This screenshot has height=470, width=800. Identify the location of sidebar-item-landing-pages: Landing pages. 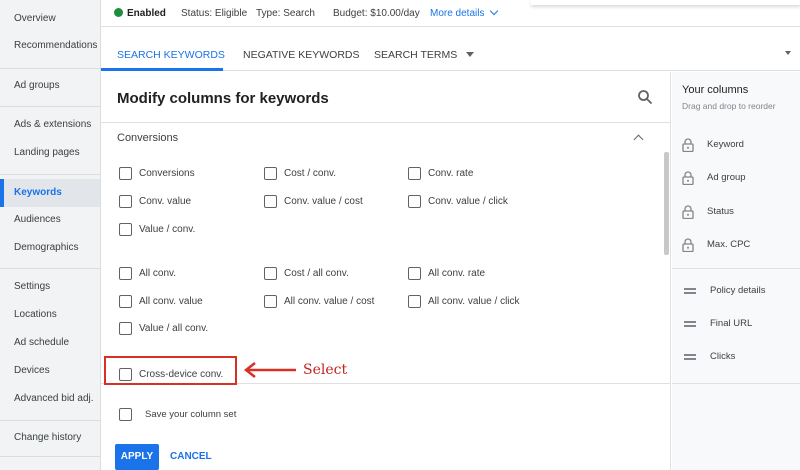
(50, 153).